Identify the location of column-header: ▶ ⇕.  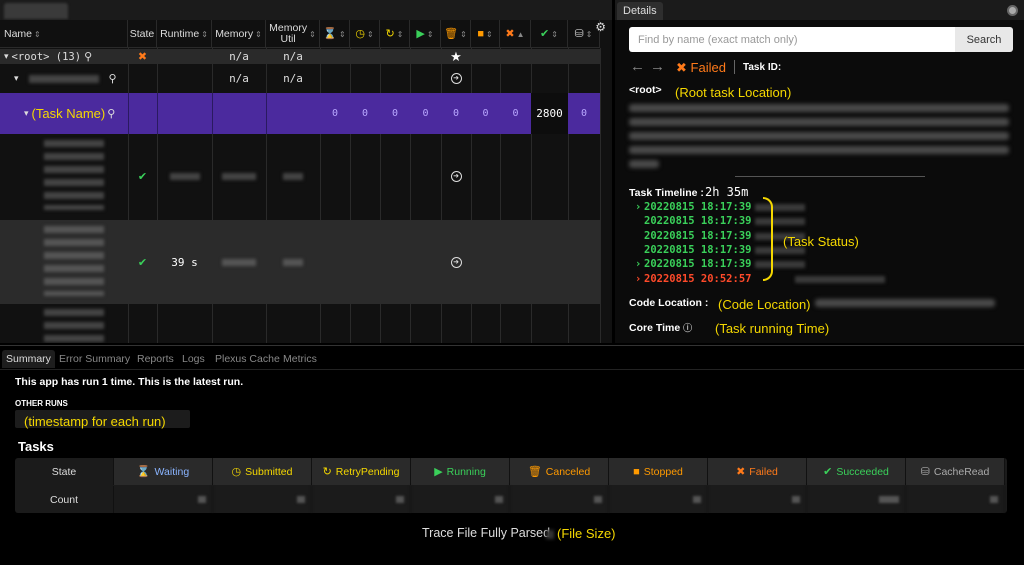
(425, 34).